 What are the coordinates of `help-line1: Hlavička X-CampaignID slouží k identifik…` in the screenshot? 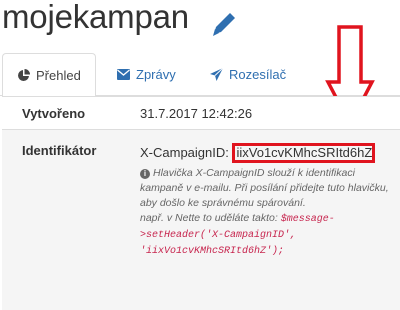 It's located at (264, 188).